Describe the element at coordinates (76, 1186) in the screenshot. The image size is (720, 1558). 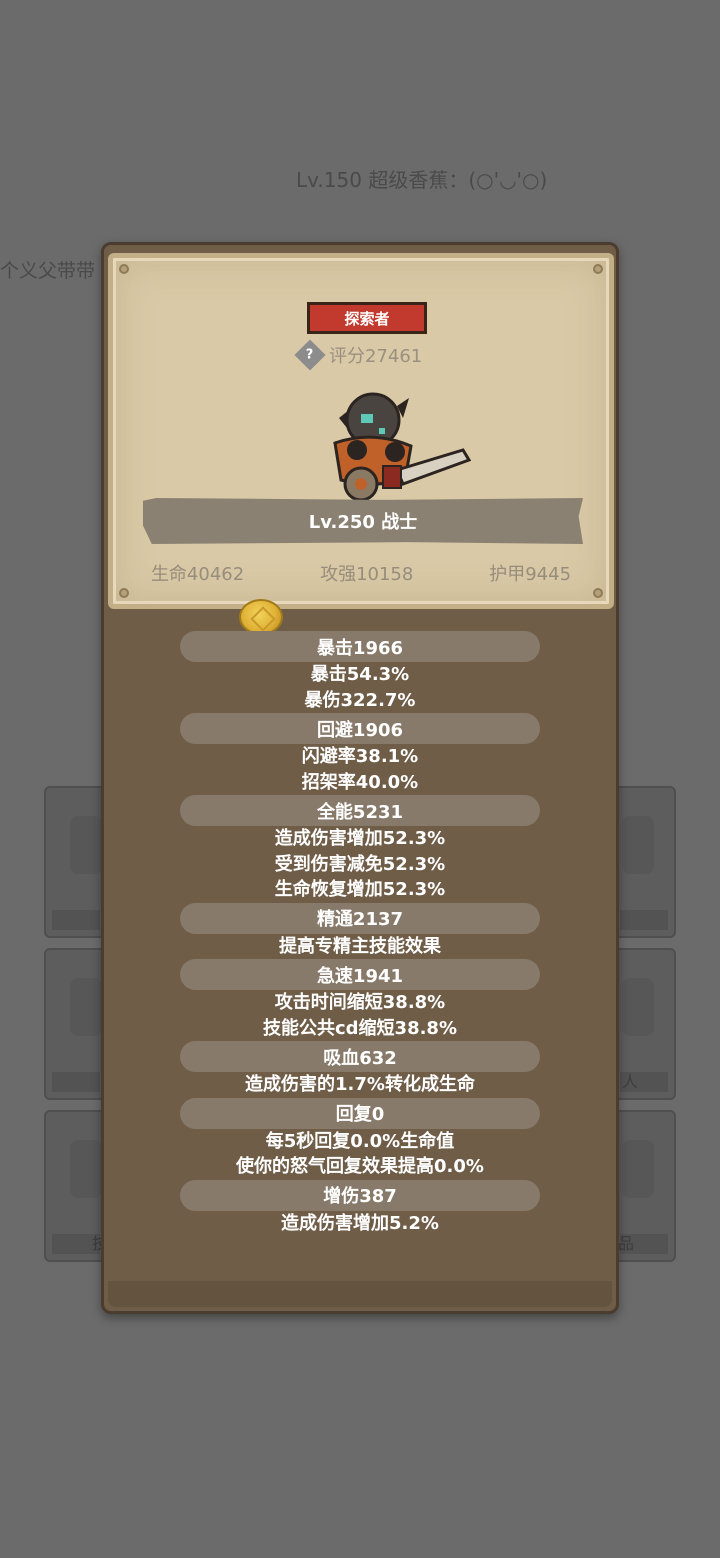
I see `background-equipment-slot: 技` at that location.